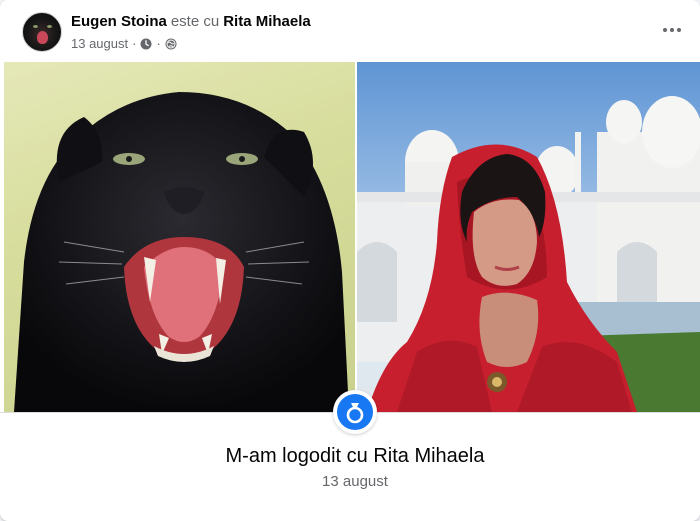  I want to click on connector-text: este cu, so click(195, 21).